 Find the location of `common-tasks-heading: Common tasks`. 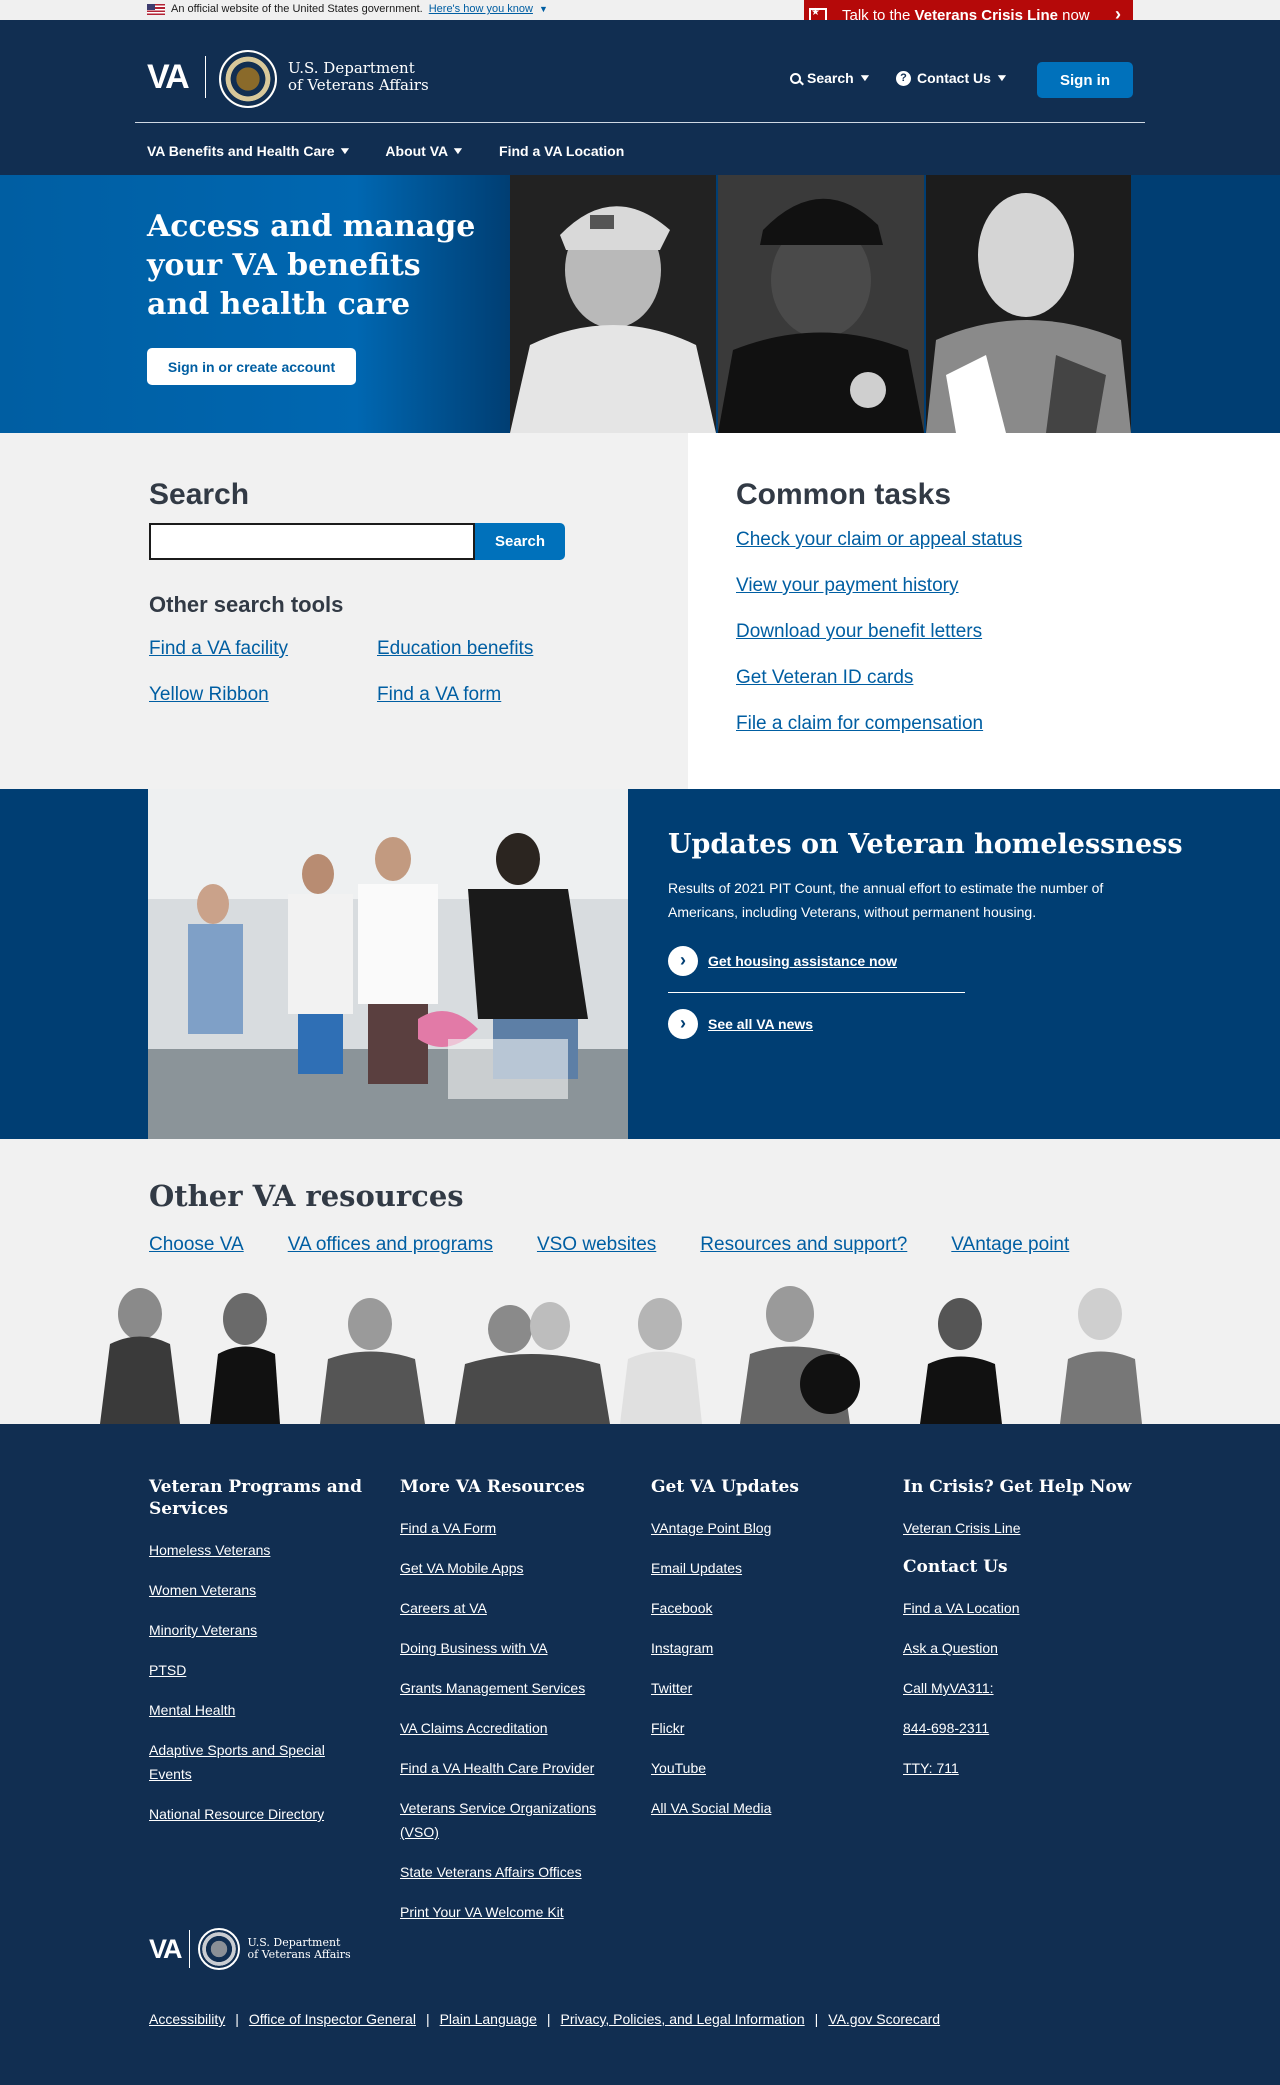

common-tasks-heading: Common tasks is located at coordinates (844, 494).